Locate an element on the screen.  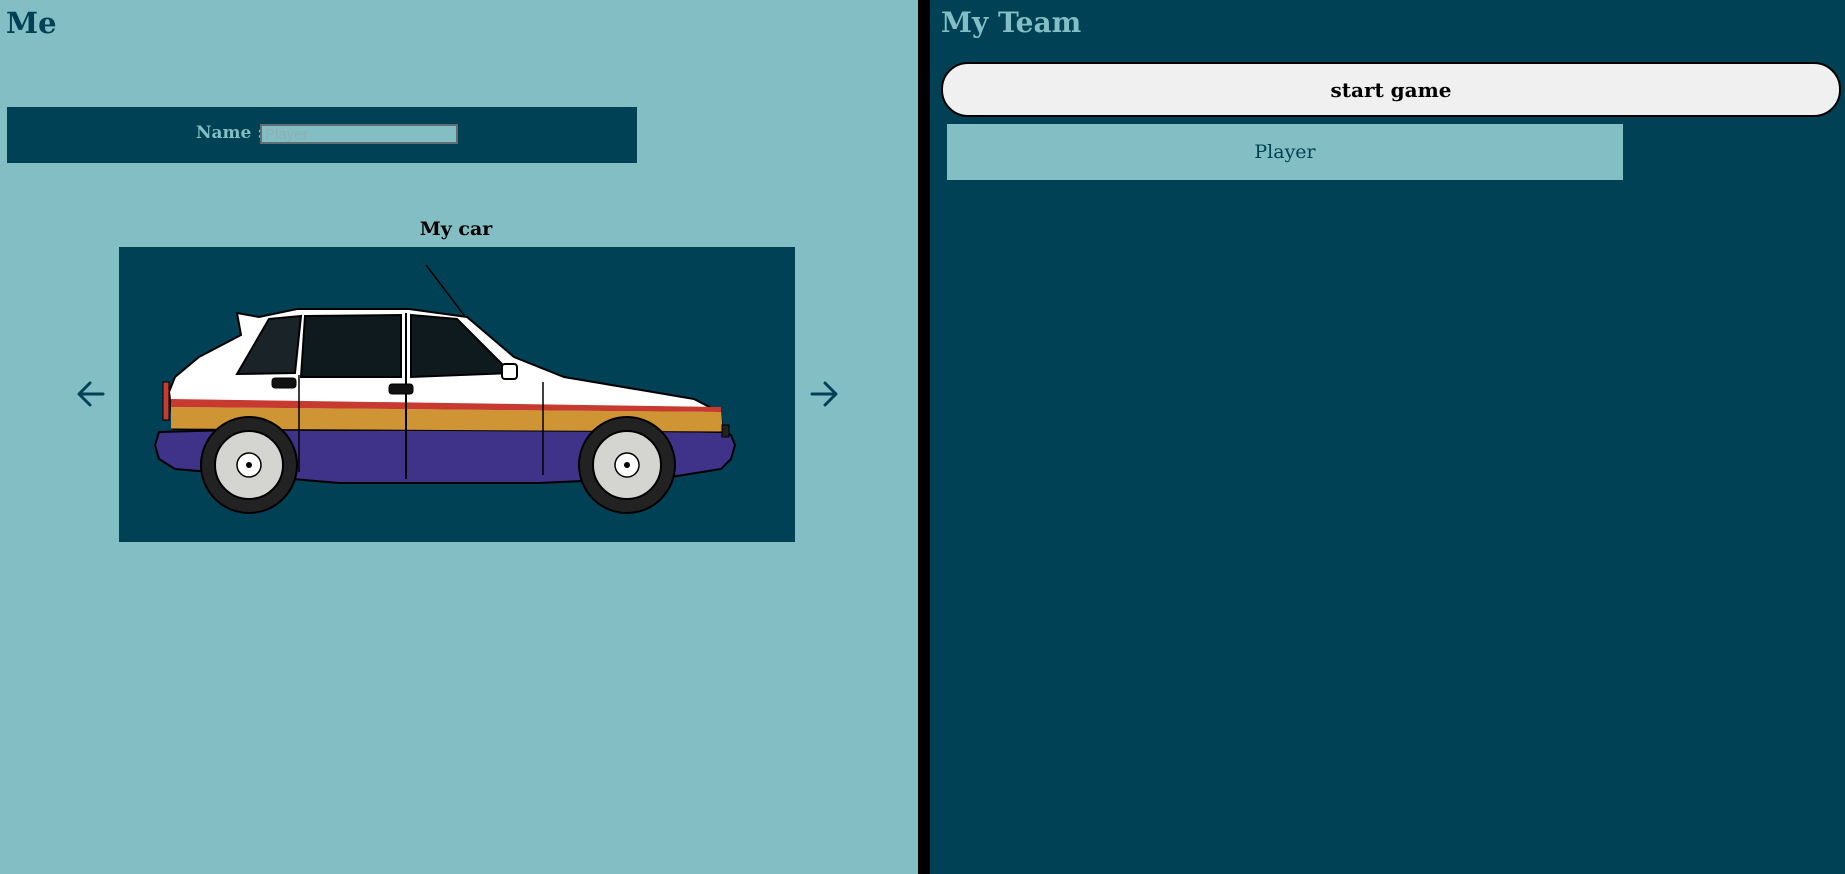
panel-divider is located at coordinates (924, 437).